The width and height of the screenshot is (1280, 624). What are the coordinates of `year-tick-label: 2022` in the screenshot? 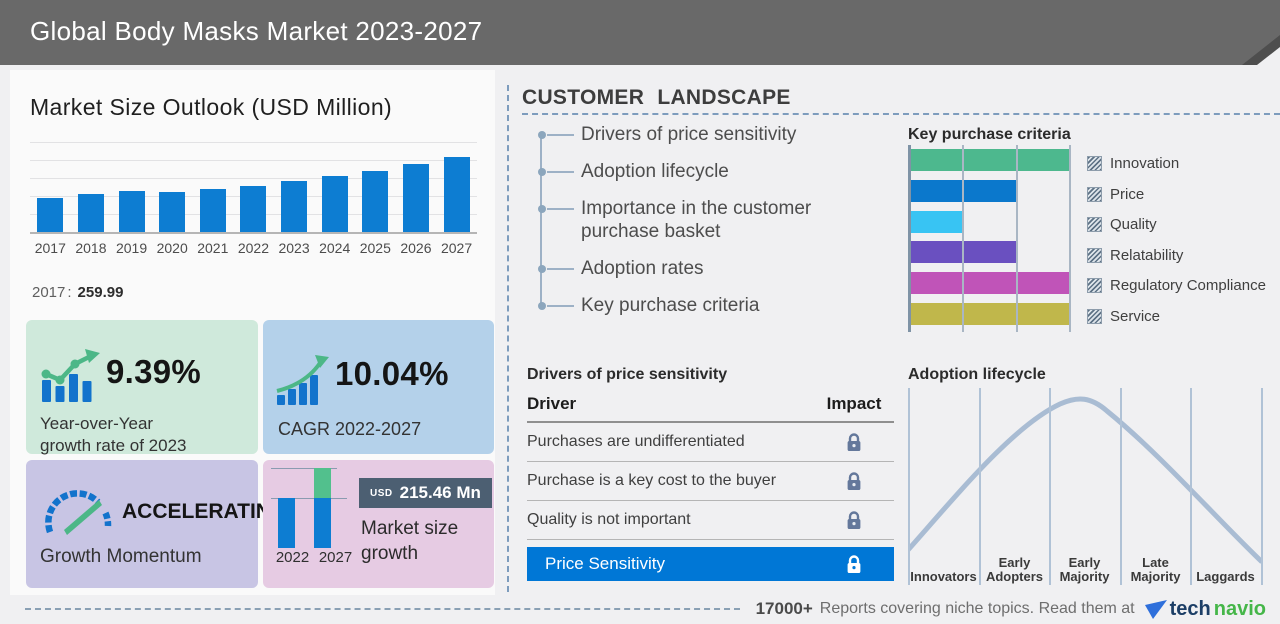 It's located at (253, 248).